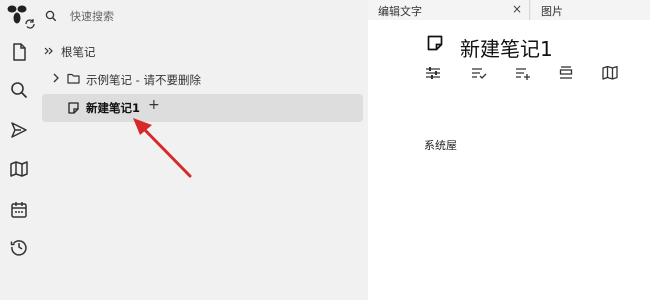  I want to click on tab-bar: 编辑文字 × 图片, so click(509, 10).